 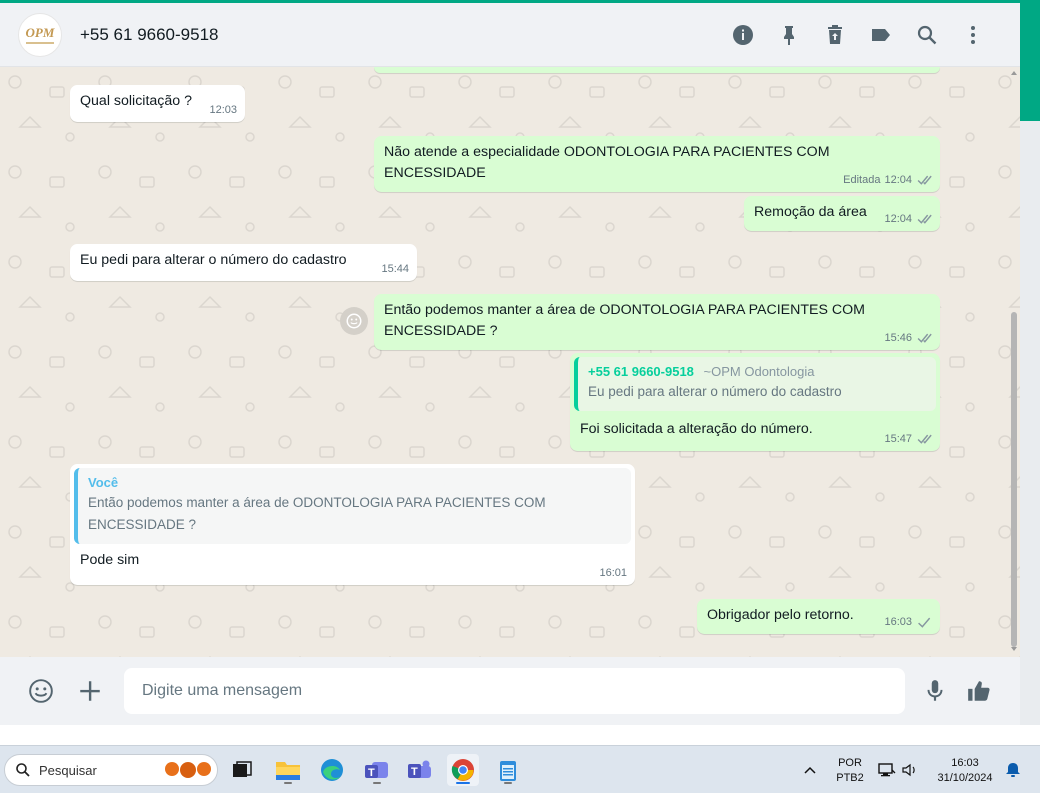 I want to click on desktop-gap, so click(x=520, y=735).